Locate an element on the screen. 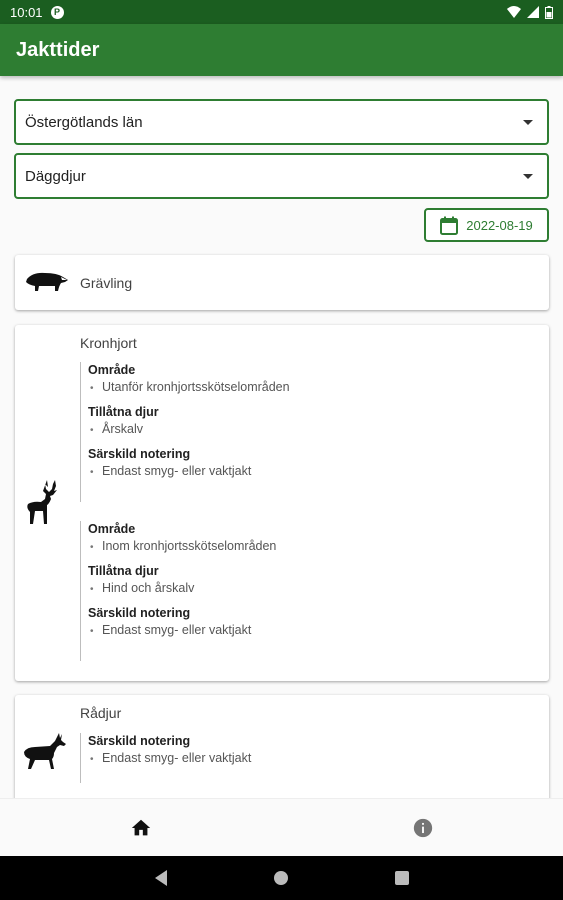  system-navigation-bar is located at coordinates (281, 878).